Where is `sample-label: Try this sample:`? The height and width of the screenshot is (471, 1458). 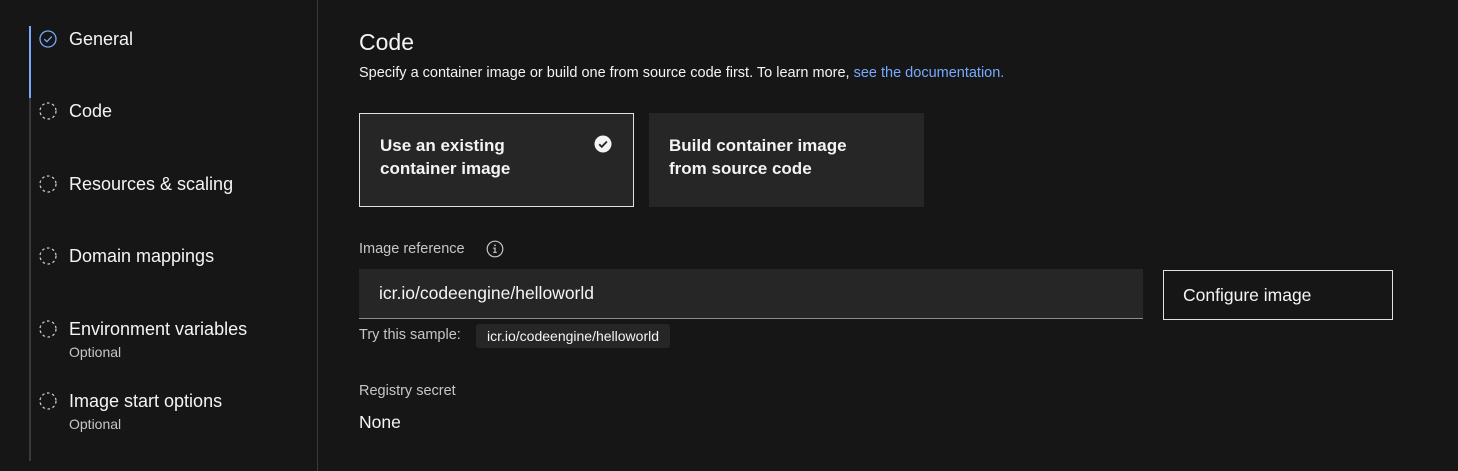 sample-label: Try this sample: is located at coordinates (410, 335).